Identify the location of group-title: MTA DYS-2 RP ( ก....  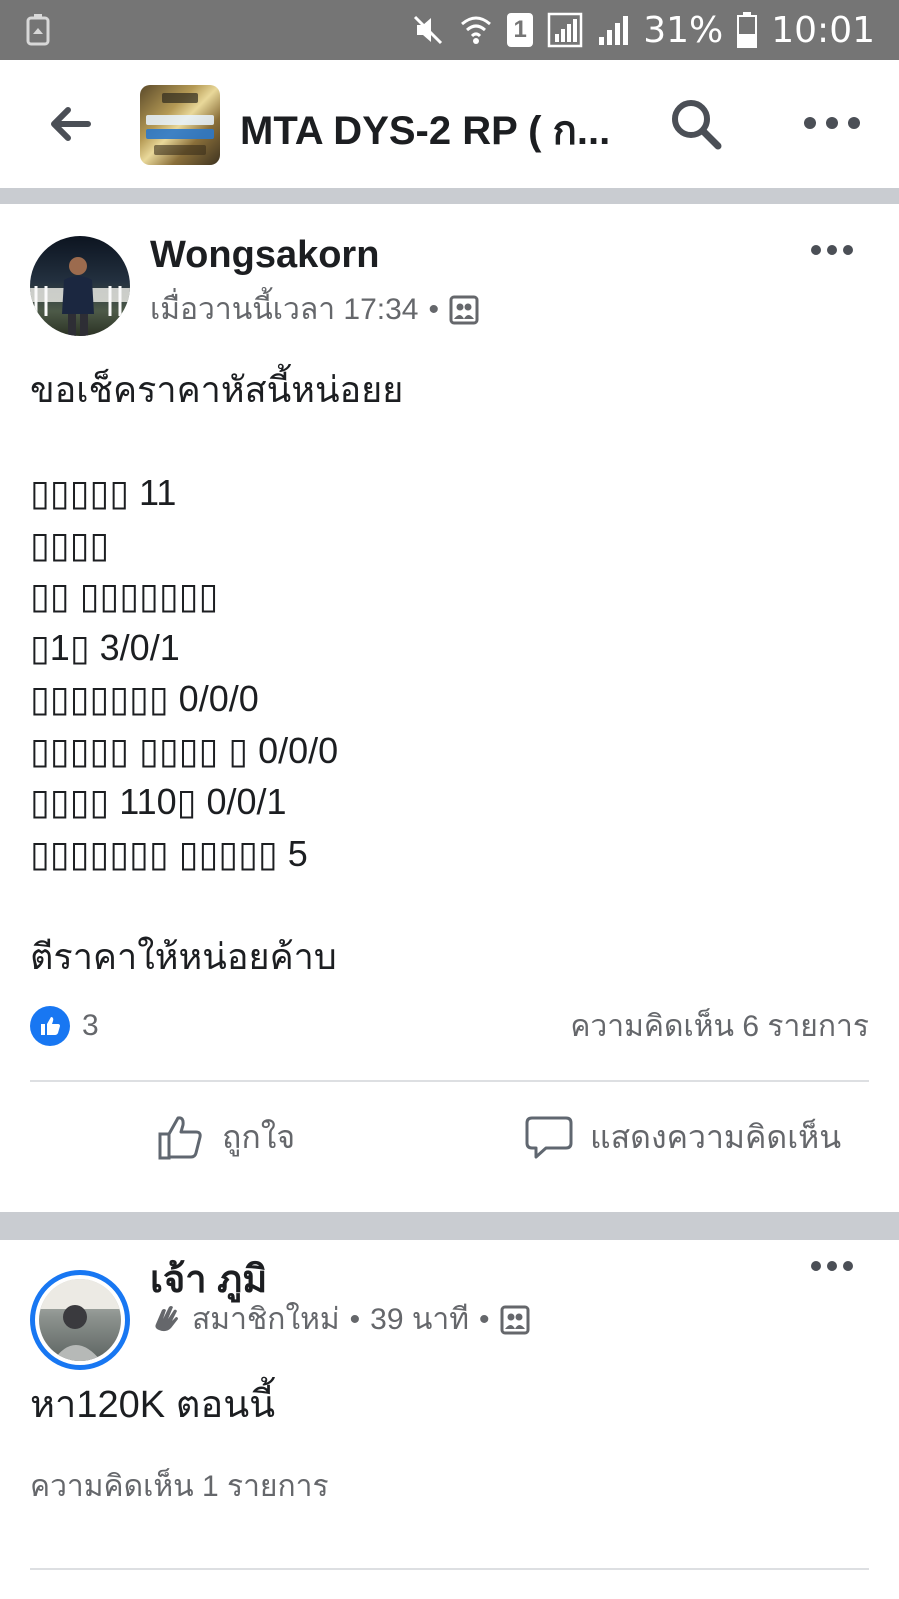
(430, 130).